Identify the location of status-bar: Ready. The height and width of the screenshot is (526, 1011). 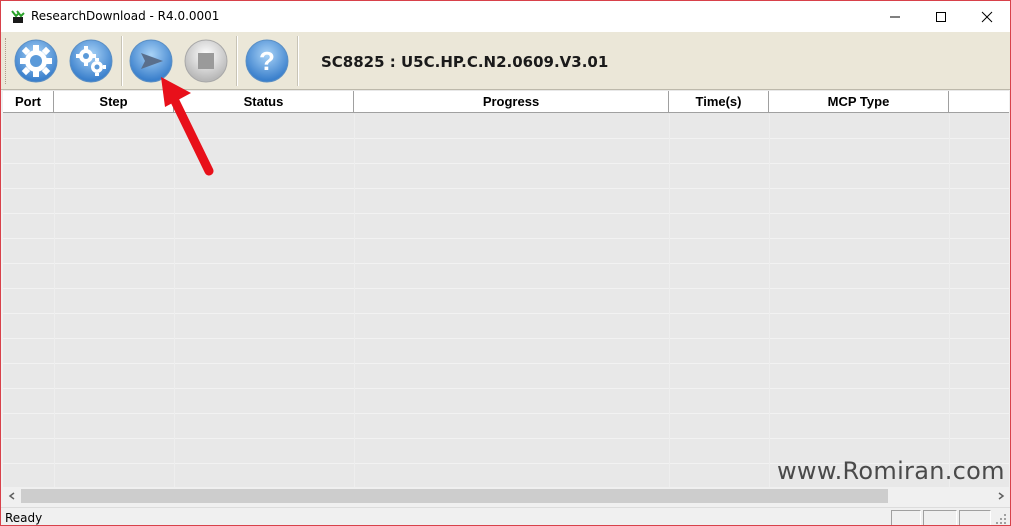
(505, 516).